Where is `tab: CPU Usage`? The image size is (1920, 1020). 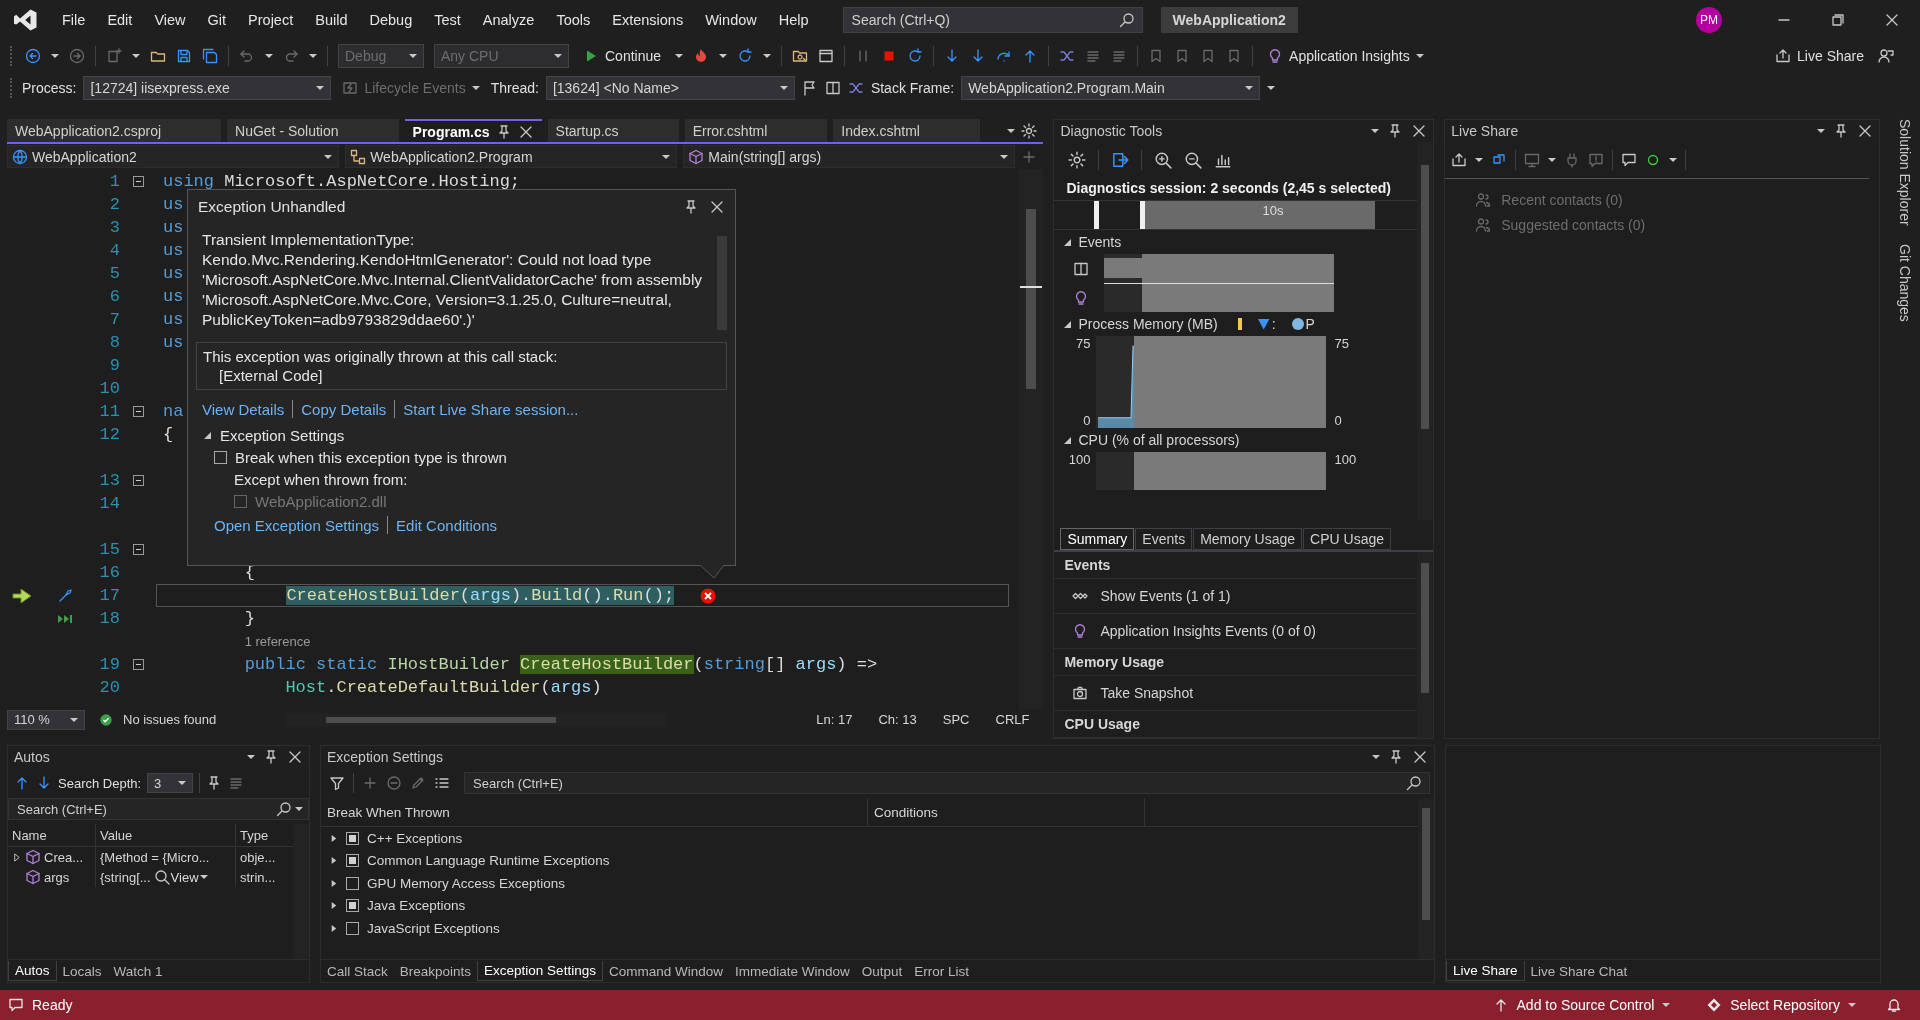 tab: CPU Usage is located at coordinates (1347, 539).